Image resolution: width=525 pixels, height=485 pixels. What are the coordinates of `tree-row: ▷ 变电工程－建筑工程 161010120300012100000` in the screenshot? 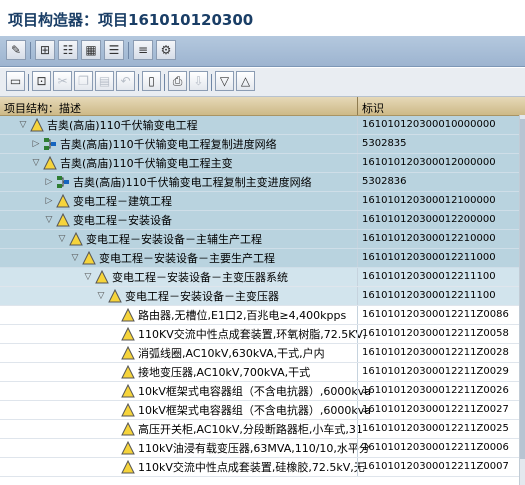 It's located at (259, 201).